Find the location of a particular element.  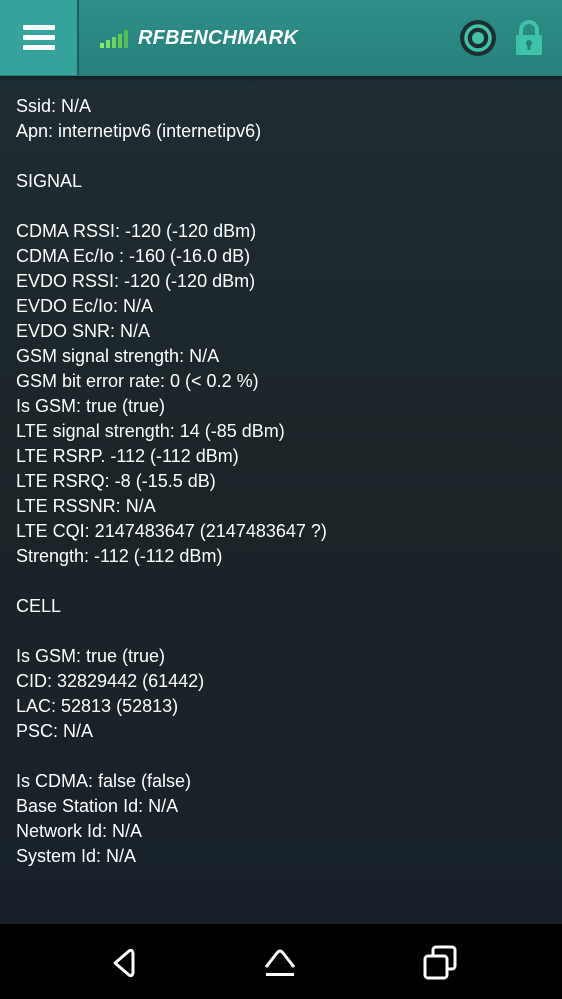

brand-logo: RFBENCHMARK is located at coordinates (199, 38).